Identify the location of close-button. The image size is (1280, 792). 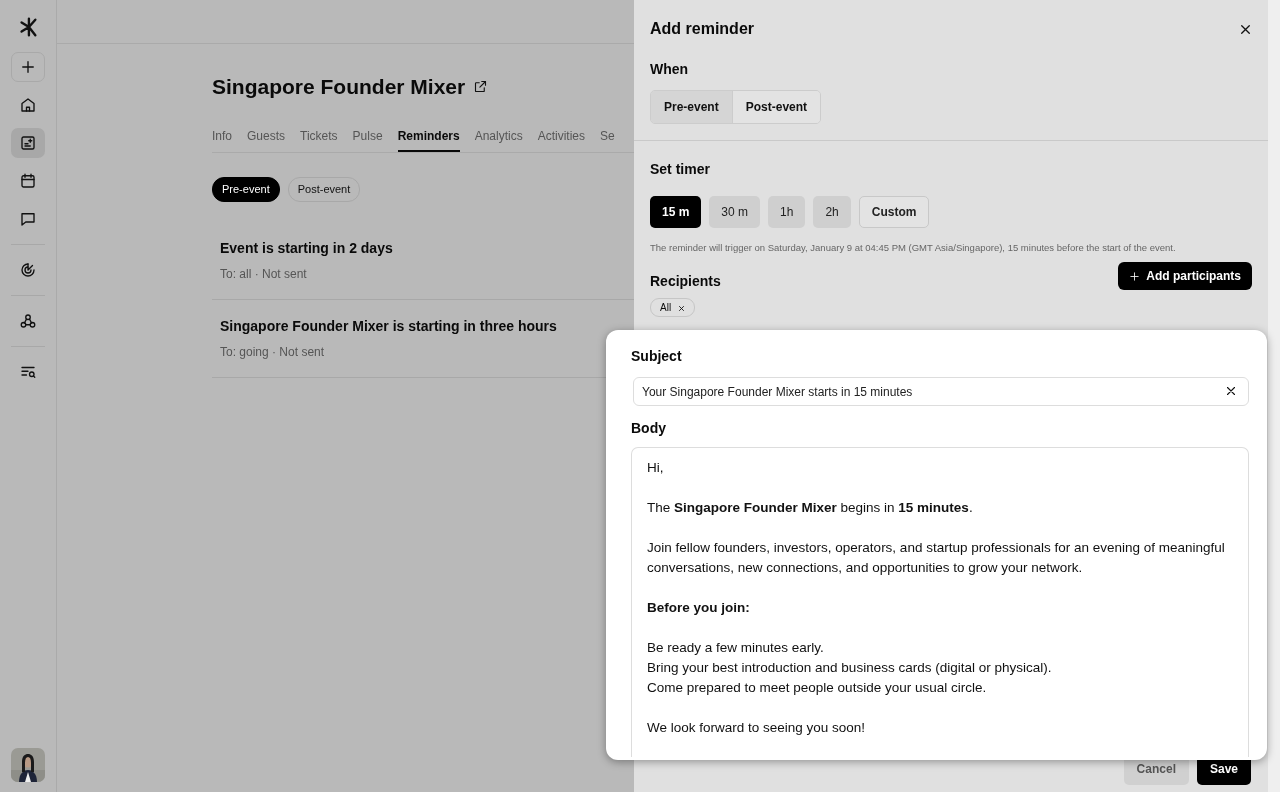
(1245, 29).